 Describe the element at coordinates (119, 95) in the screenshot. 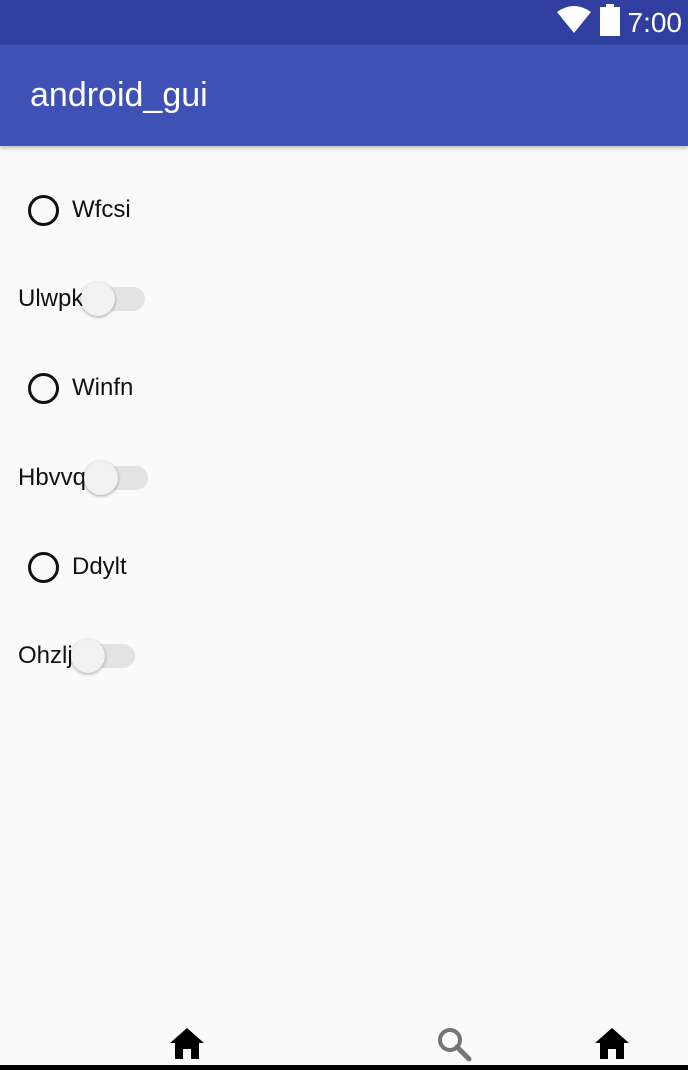

I see `app-title: android_gui` at that location.